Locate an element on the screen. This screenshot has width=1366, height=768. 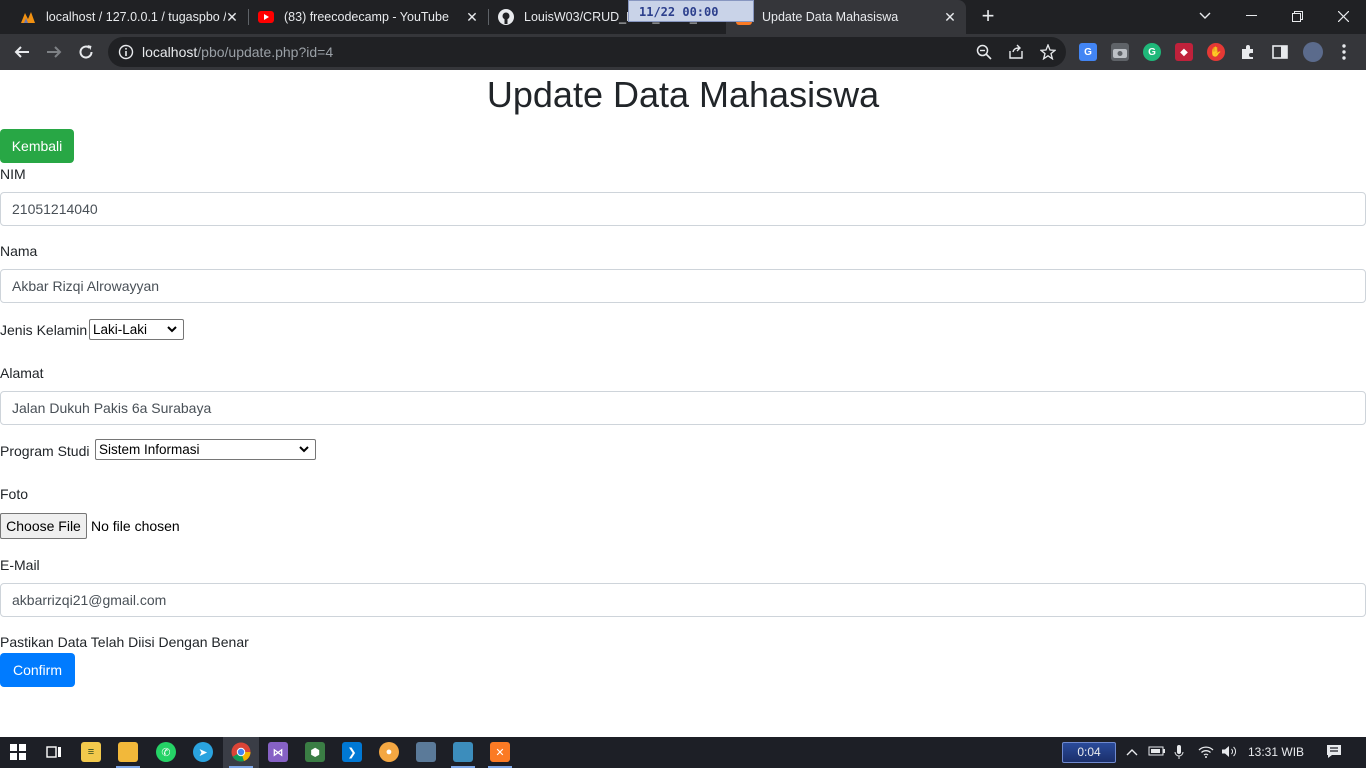
clock-time: 13:31 is located at coordinates (1263, 752).